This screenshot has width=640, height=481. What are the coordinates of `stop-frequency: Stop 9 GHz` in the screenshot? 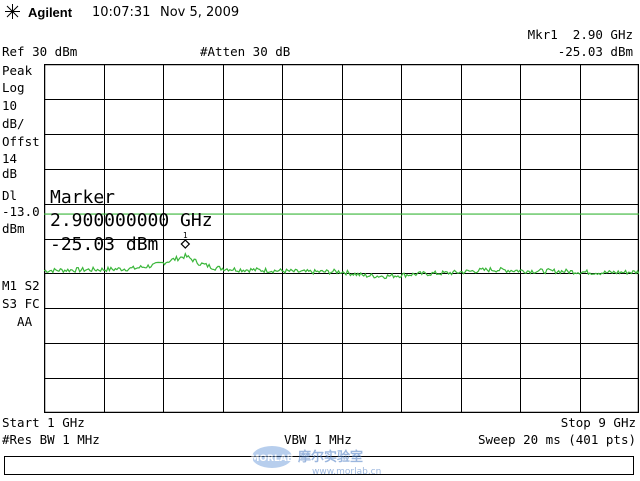 It's located at (598, 422).